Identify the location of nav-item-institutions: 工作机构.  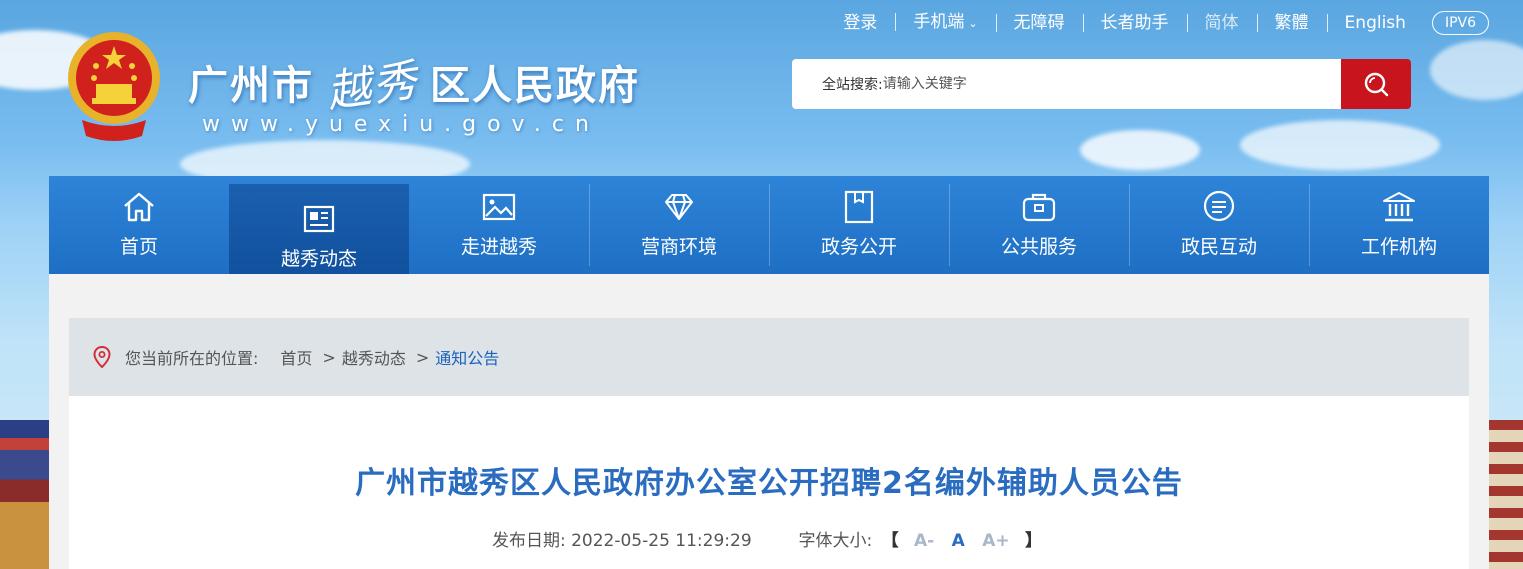
(1399, 225).